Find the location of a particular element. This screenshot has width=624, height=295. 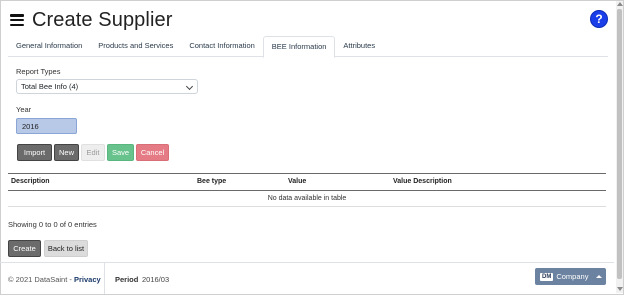

vertical-scrollbar is located at coordinates (619, 147).